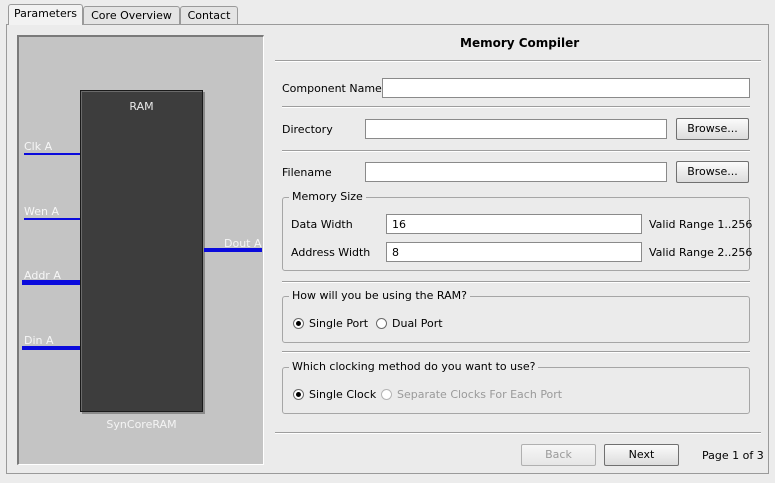 The image size is (775, 483). I want to click on data-width-label: Data Width, so click(322, 224).